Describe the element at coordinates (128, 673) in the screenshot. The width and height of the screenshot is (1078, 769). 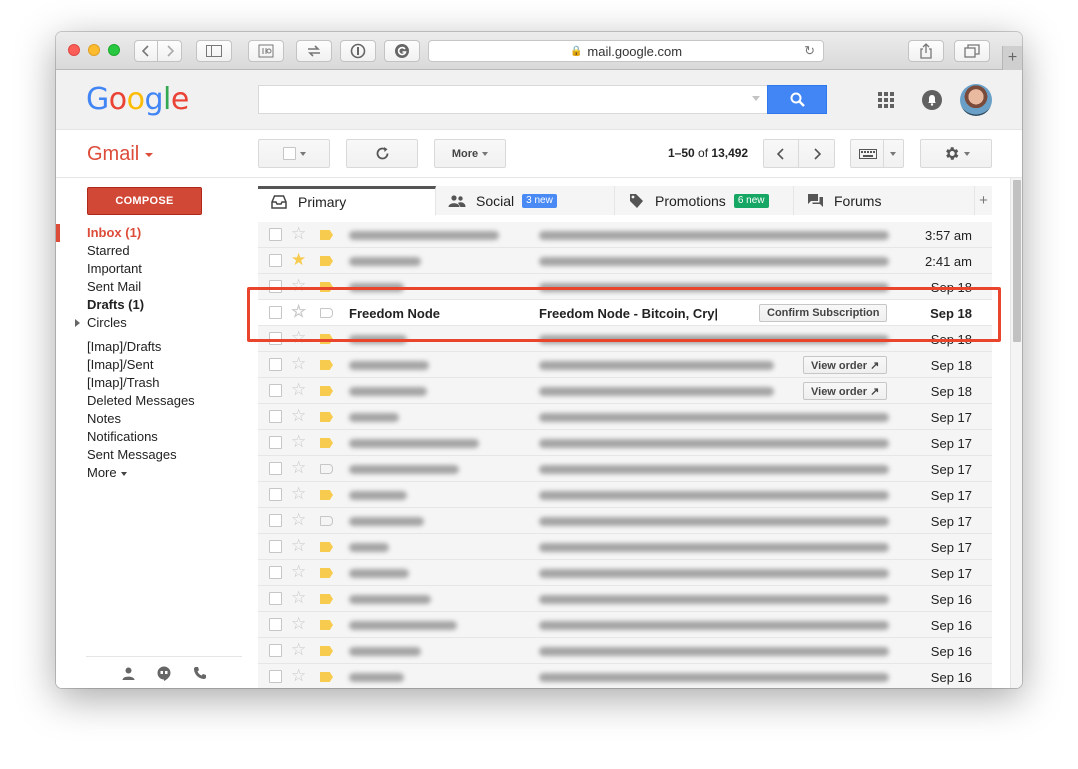
I see `contacts-person-icon` at that location.